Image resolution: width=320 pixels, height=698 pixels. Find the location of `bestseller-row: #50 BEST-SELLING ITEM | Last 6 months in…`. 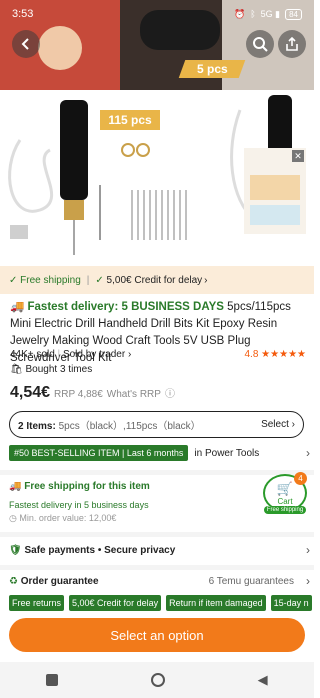

bestseller-row: #50 BEST-SELLING ITEM | Last 6 months in… is located at coordinates (134, 453).